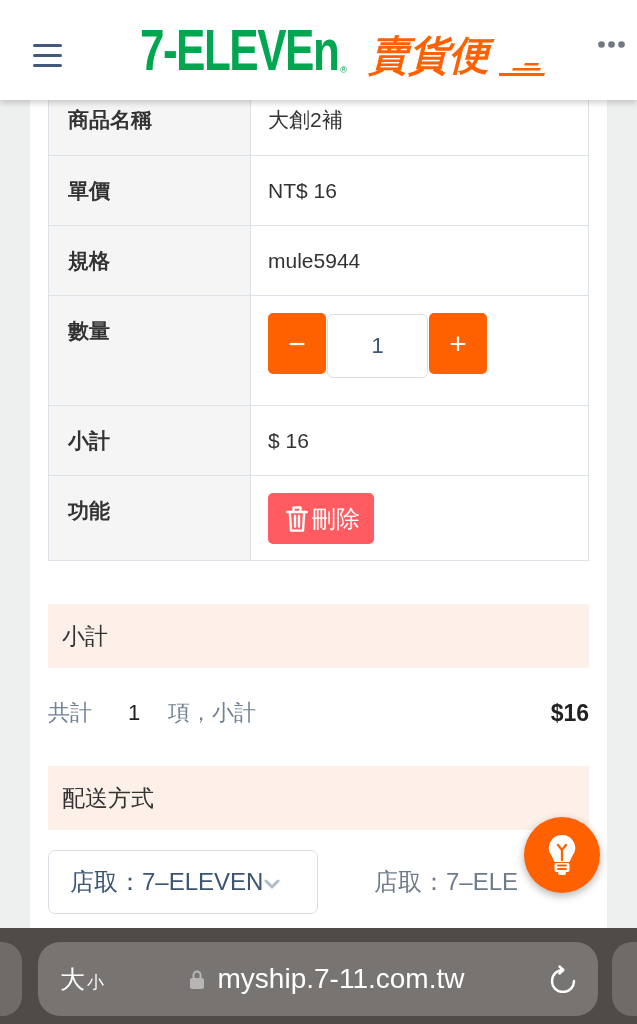  Describe the element at coordinates (134, 713) in the screenshot. I see `item-count: 1` at that location.